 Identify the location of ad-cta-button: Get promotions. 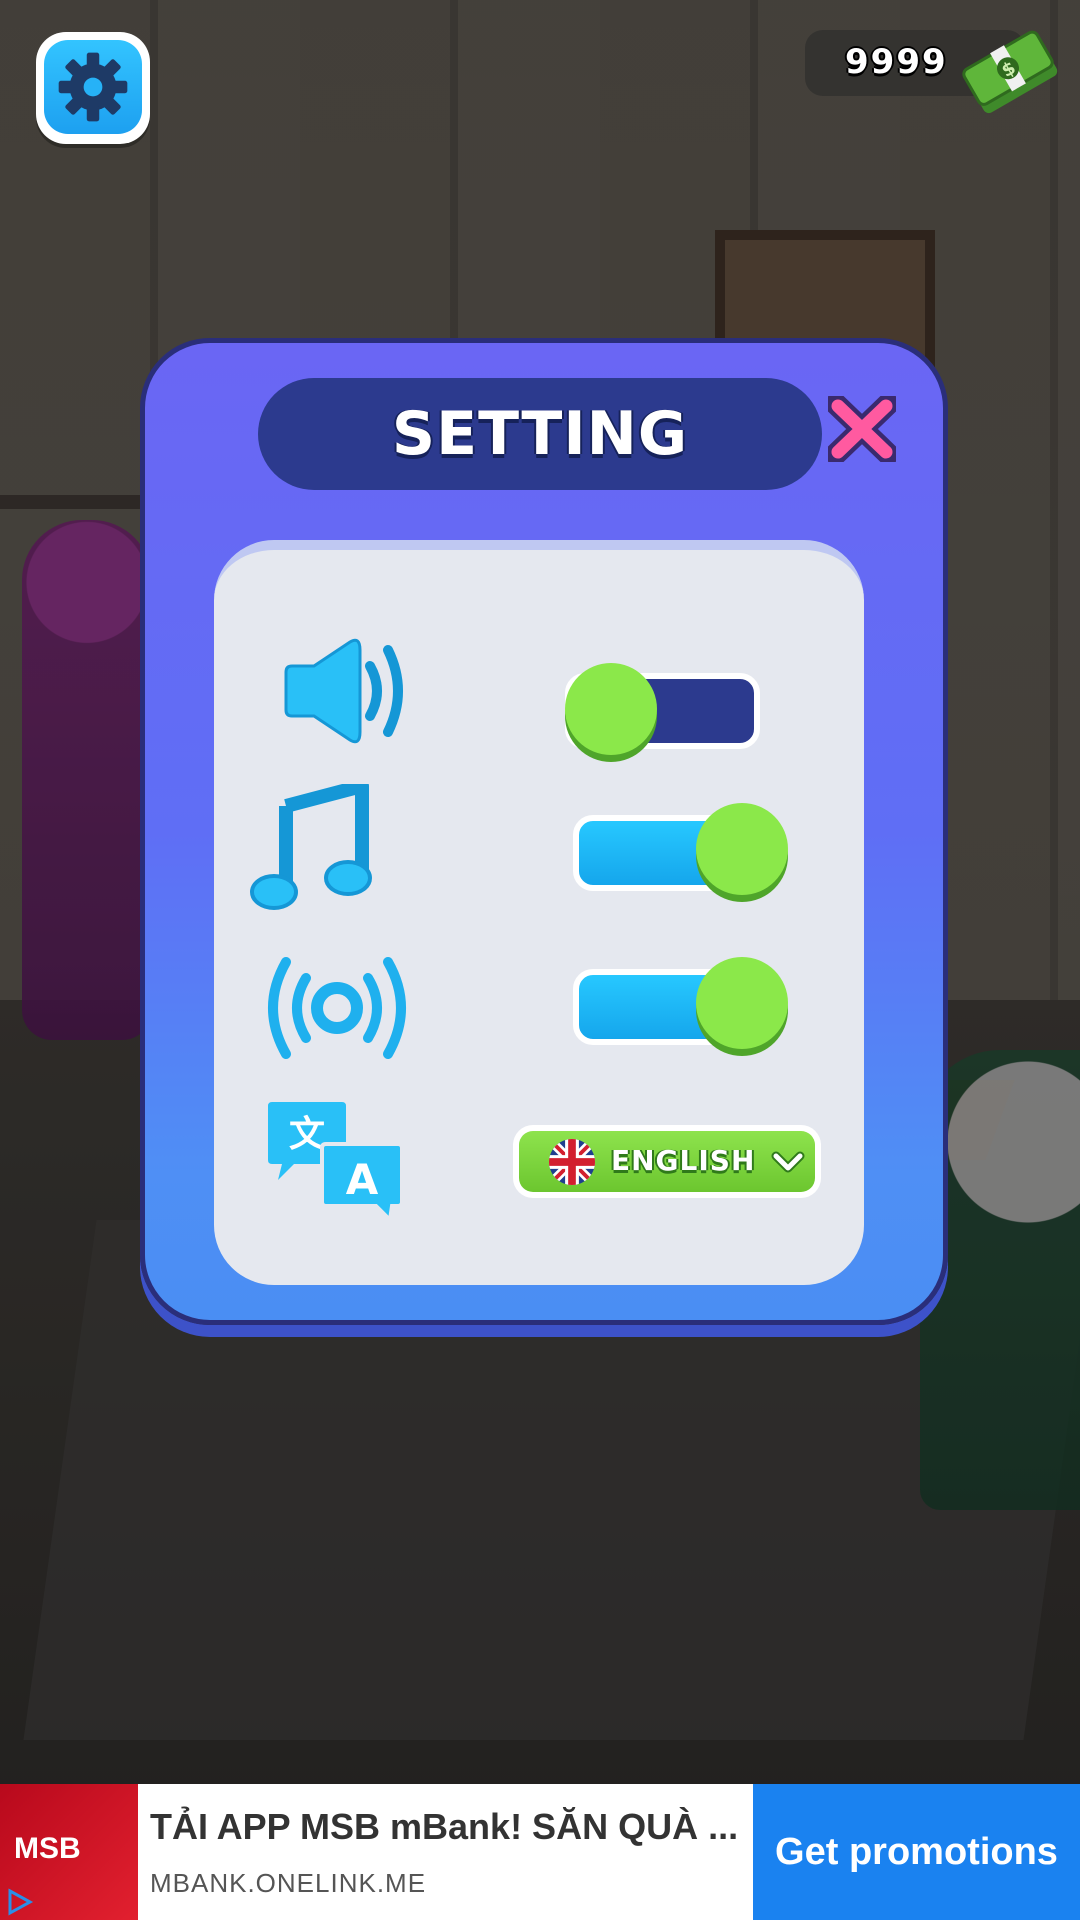
(916, 1852).